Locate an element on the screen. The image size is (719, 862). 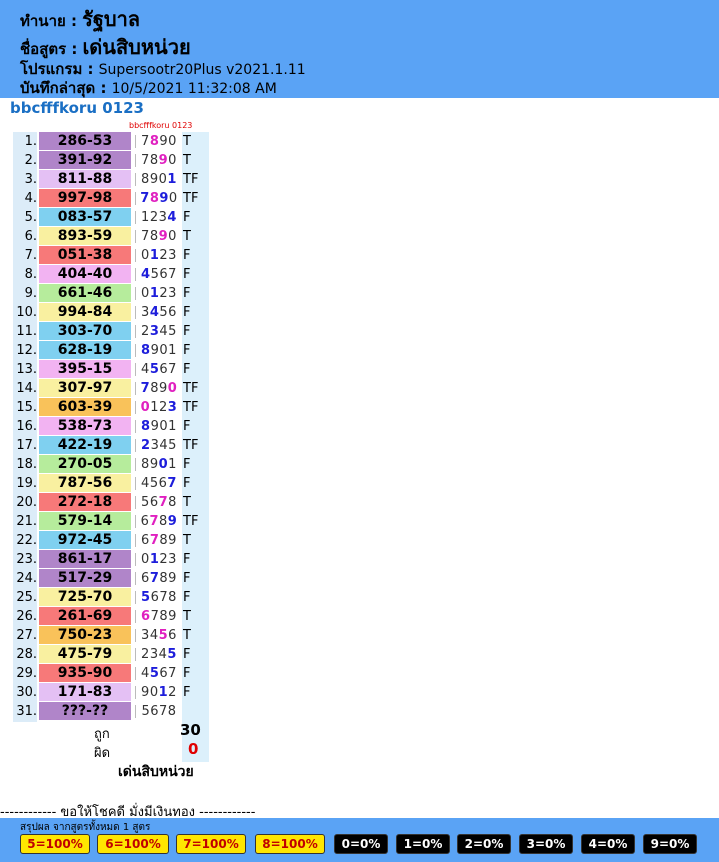
table-row: 22. 972-45 6789 T is located at coordinates (111, 540).